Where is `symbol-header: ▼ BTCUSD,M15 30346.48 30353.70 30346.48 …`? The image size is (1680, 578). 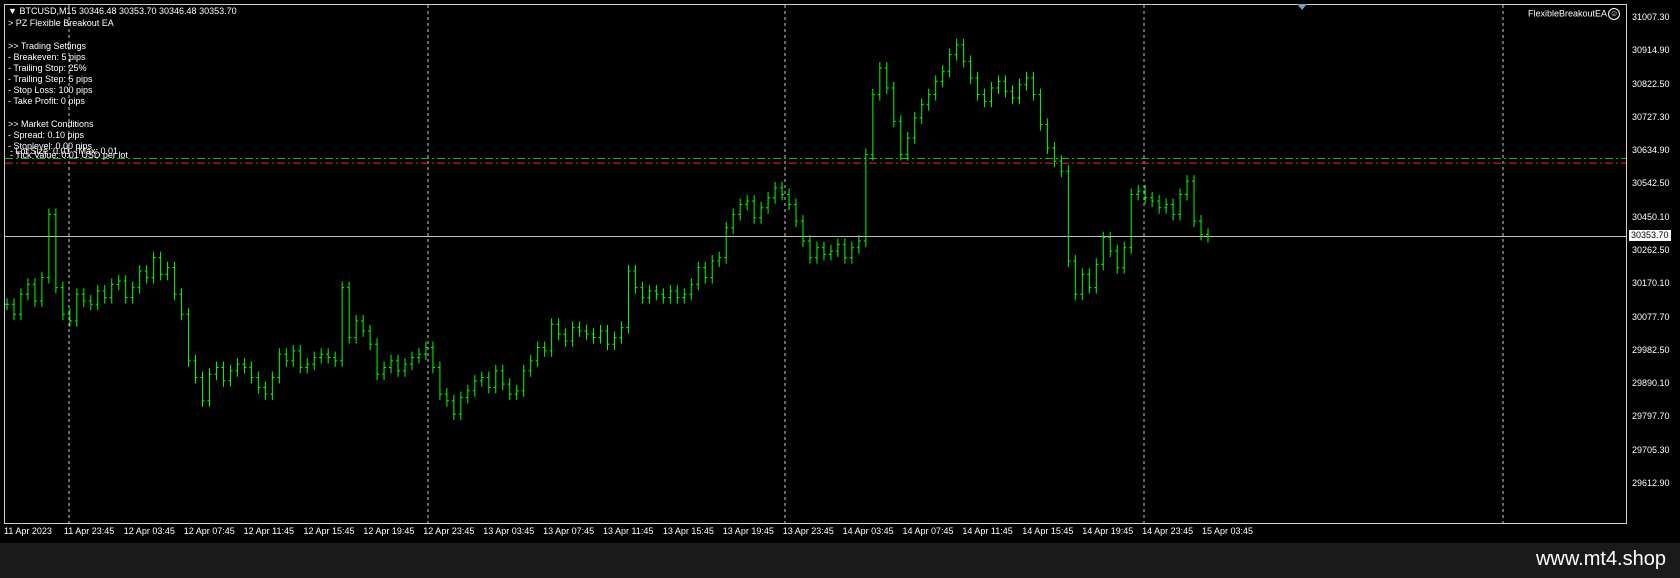
symbol-header: ▼ BTCUSD,M15 30346.48 30353.70 30346.48 … is located at coordinates (122, 11).